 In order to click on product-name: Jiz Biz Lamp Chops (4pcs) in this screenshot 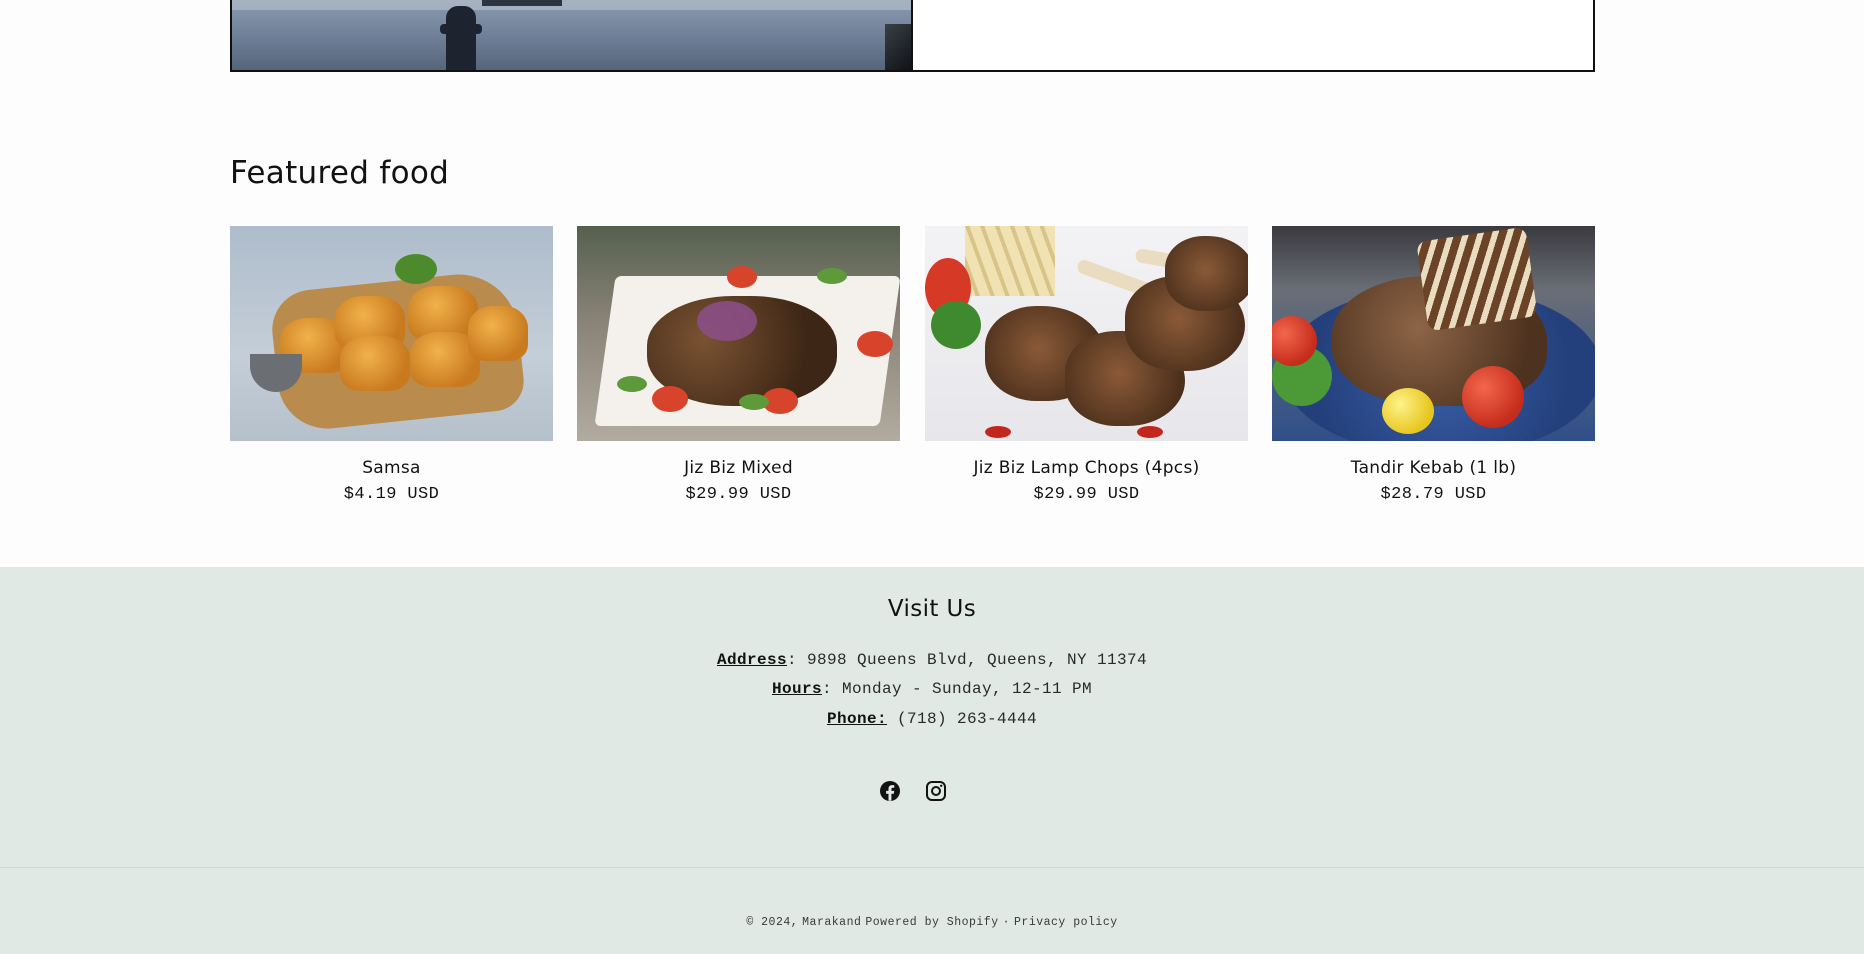, I will do `click(1086, 468)`.